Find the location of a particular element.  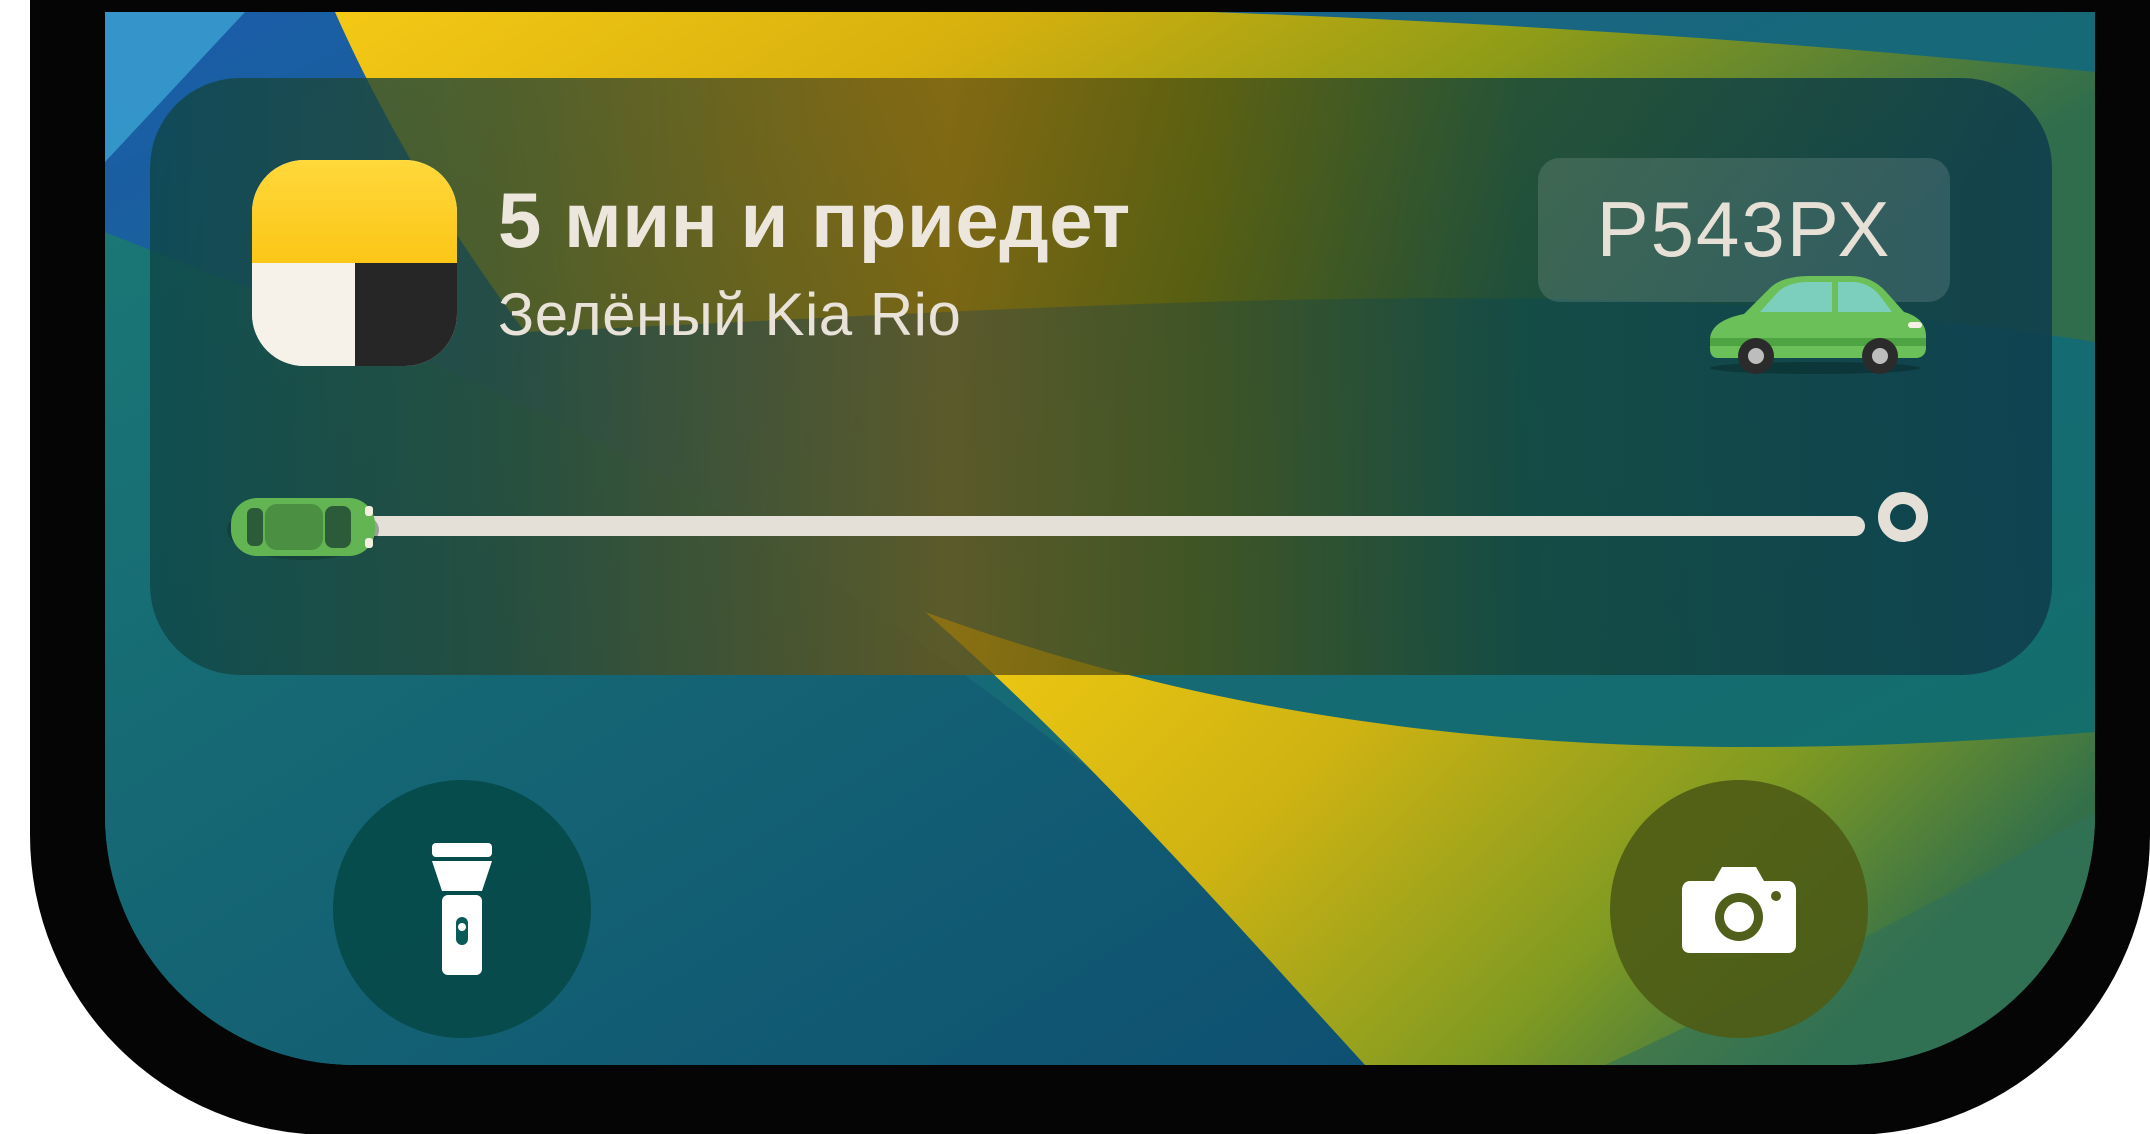

car-description: Зелёный Kia Rio is located at coordinates (730, 314).